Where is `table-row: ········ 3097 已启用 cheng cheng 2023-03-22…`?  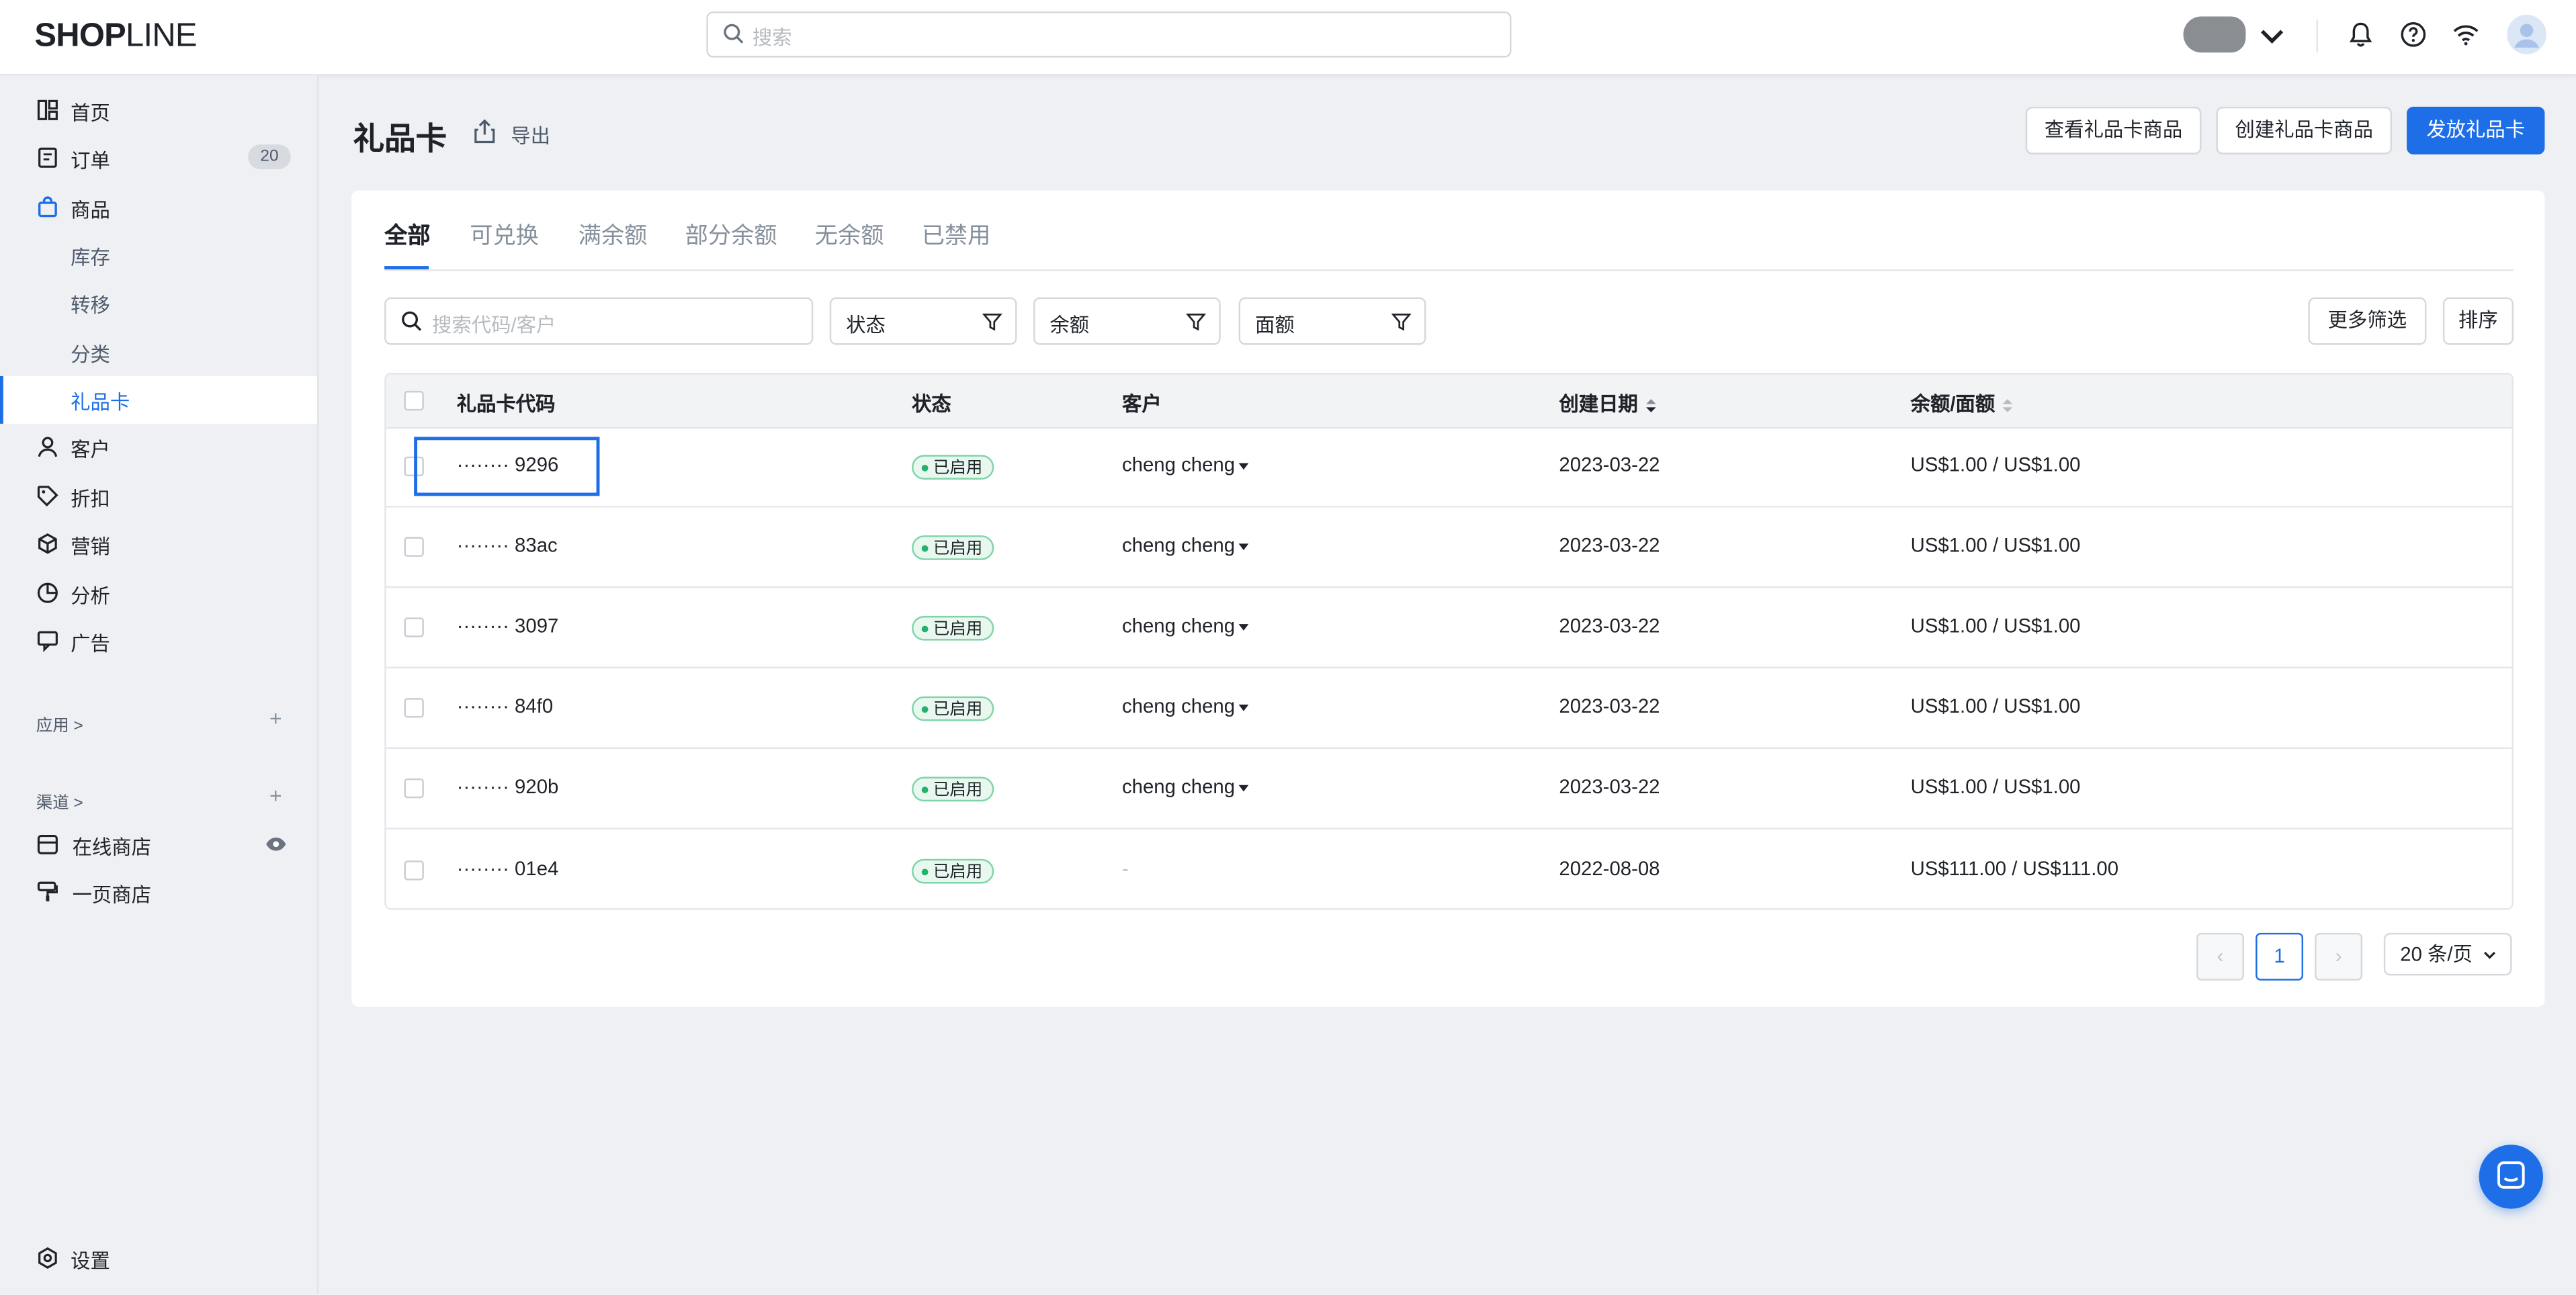
table-row: ········ 3097 已启用 cheng cheng 2023-03-22… is located at coordinates (1449, 628).